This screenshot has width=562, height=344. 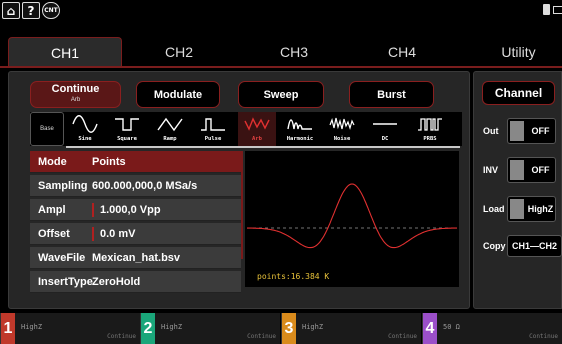 I want to click on channel-status-3: 3 HighZ Continue, so click(x=351, y=328).